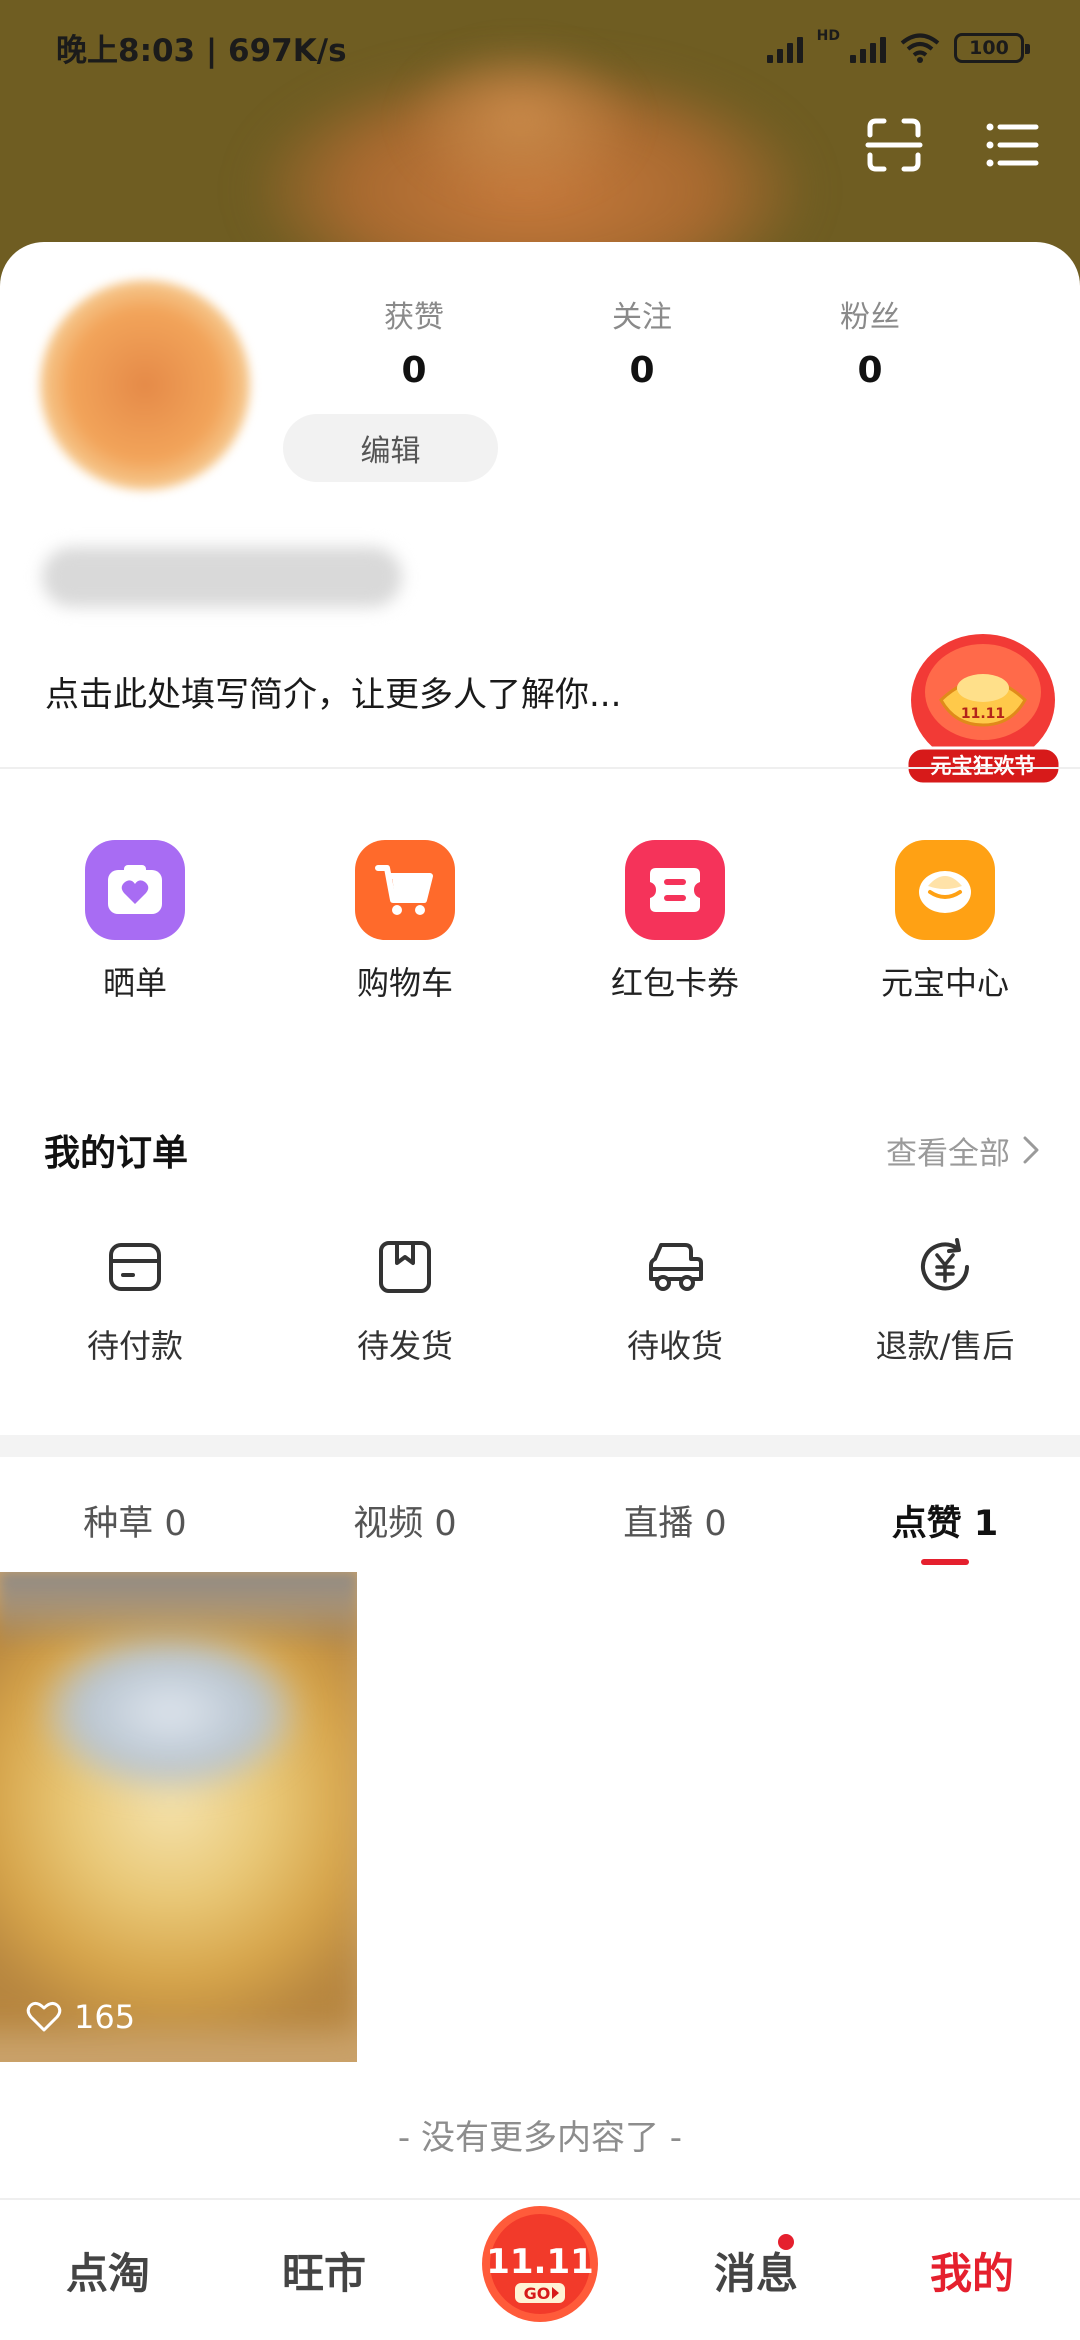 The height and width of the screenshot is (2340, 1080). I want to click on order-pending-payment: 待付款, so click(135, 1301).